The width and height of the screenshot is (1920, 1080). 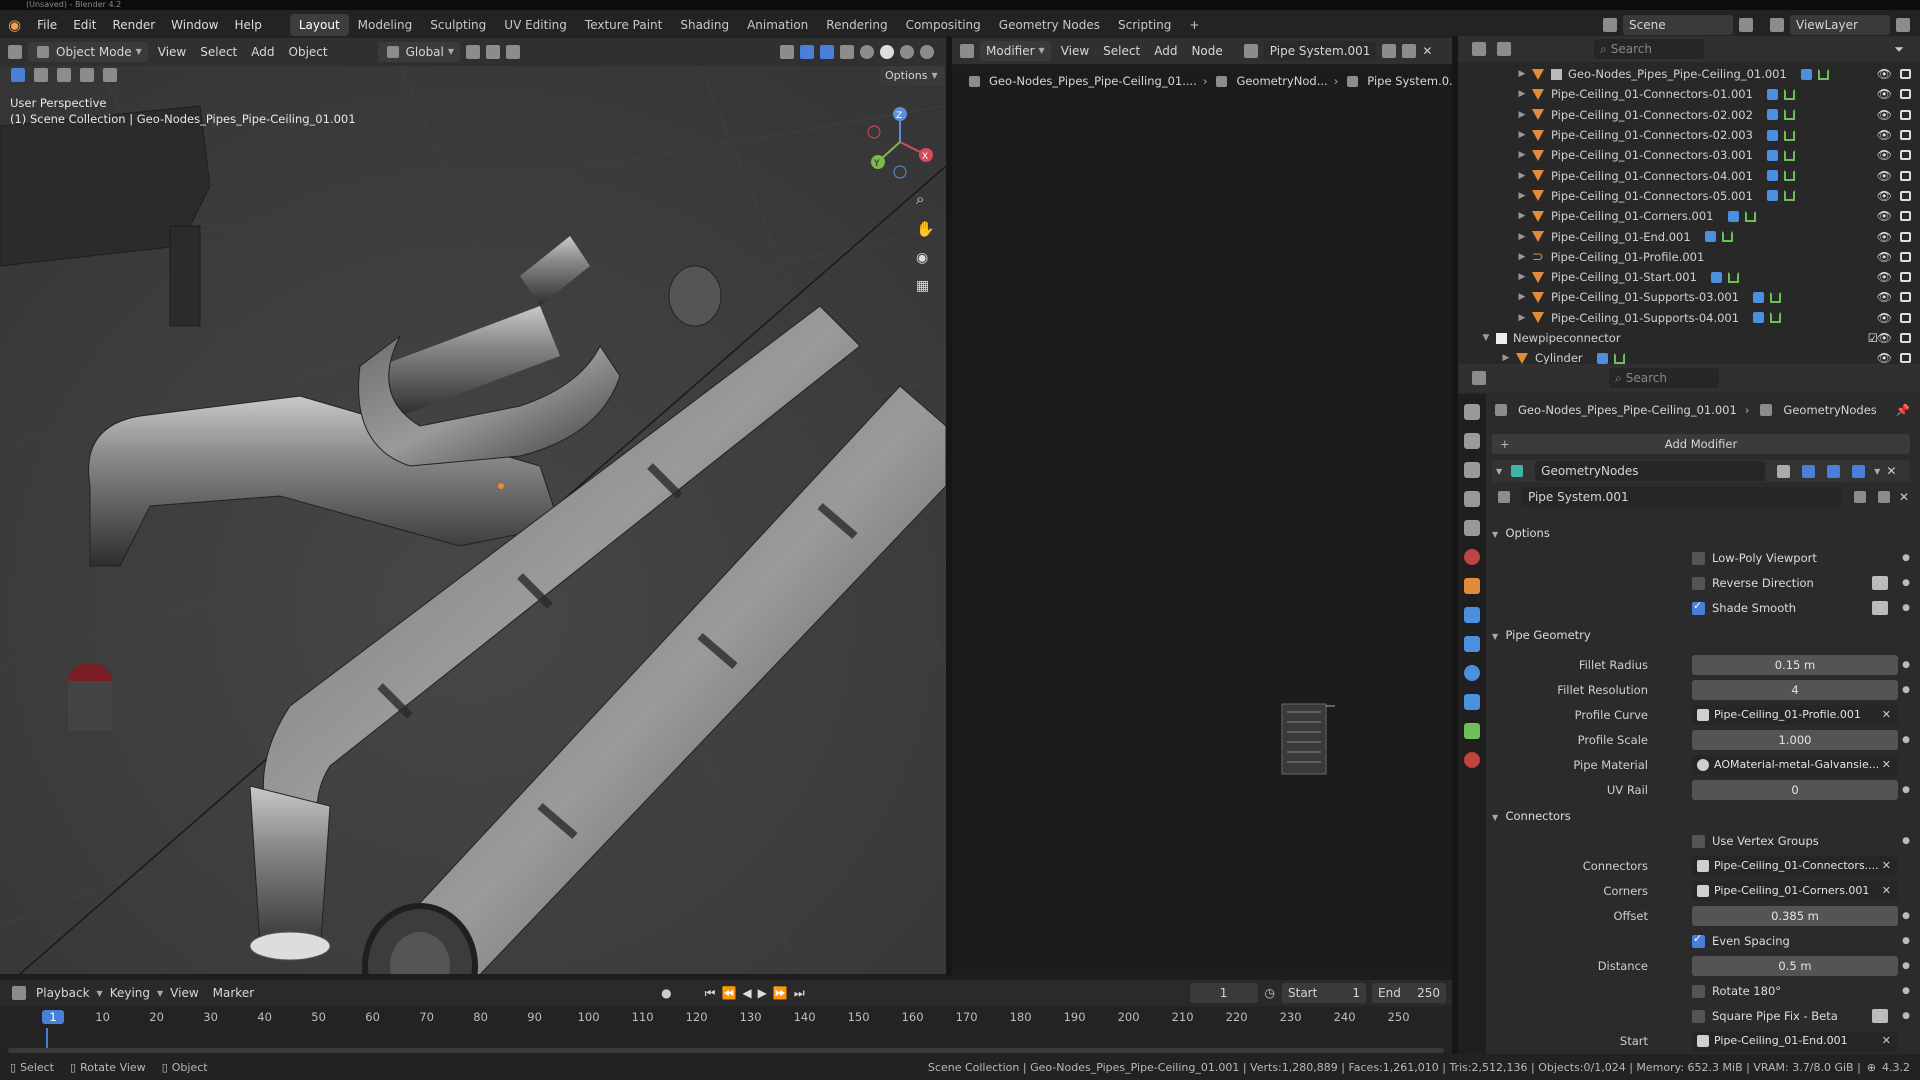 I want to click on proportional-icon, so click(x=513, y=52).